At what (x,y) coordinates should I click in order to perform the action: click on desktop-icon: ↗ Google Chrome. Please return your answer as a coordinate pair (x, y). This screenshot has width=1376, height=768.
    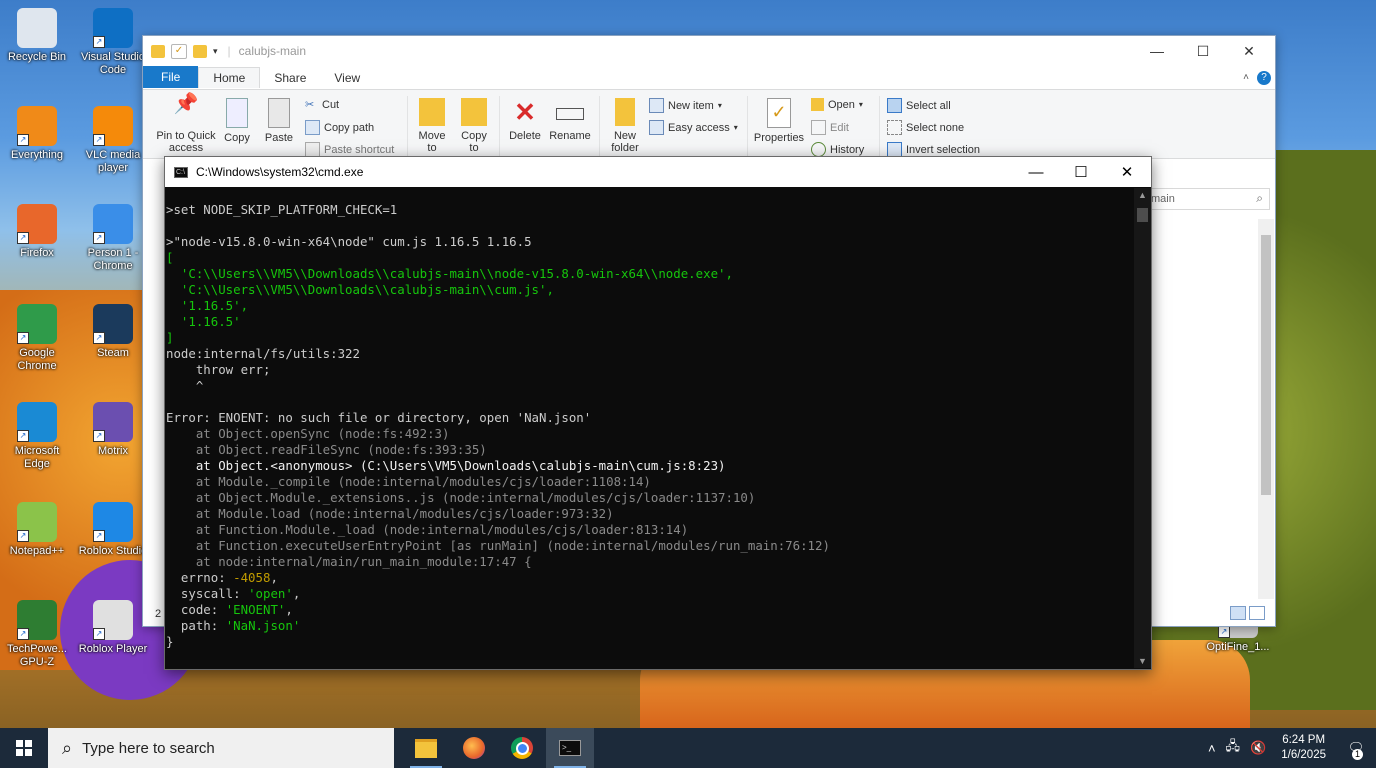
    Looking at the image, I should click on (37, 338).